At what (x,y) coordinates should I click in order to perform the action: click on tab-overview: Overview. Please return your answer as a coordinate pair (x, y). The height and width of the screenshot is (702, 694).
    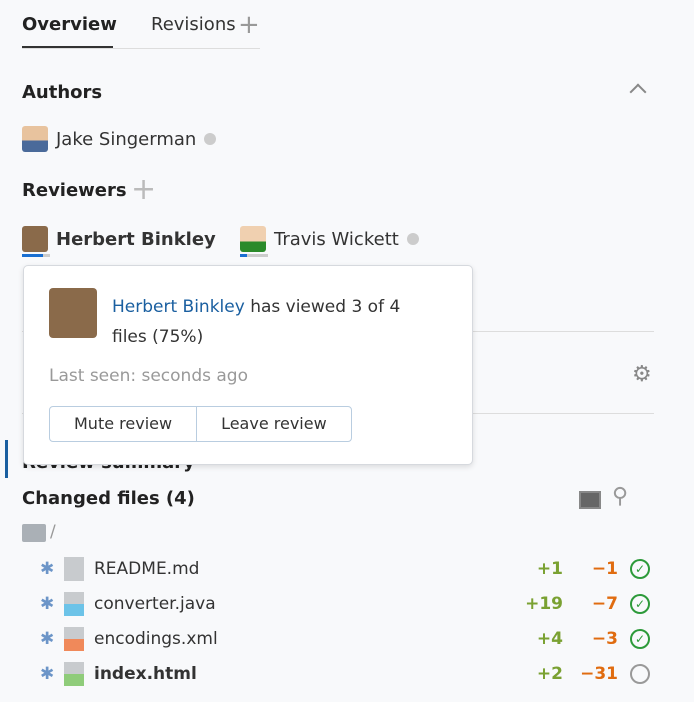
    Looking at the image, I should click on (69, 24).